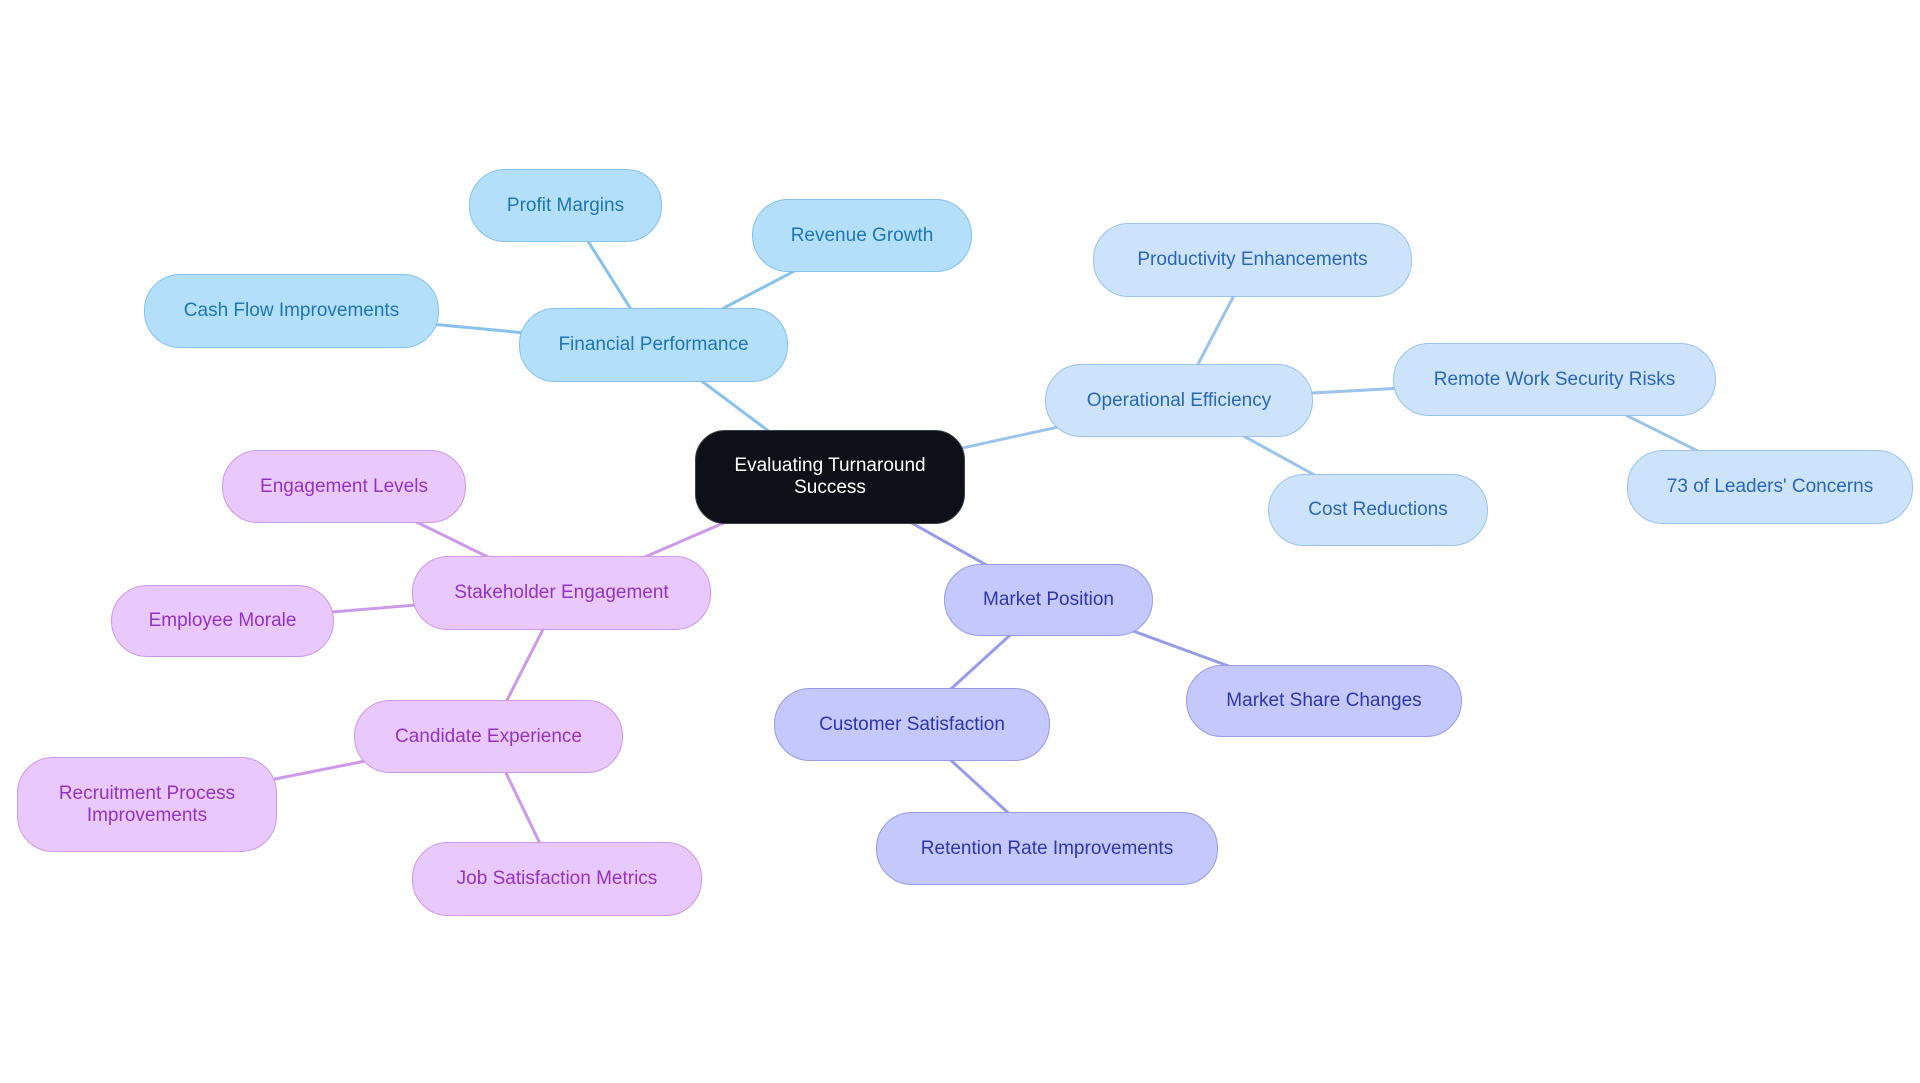 This screenshot has width=1920, height=1083. I want to click on node-recruitment-process-improvements: Recruitment Process Improvements, so click(147, 804).